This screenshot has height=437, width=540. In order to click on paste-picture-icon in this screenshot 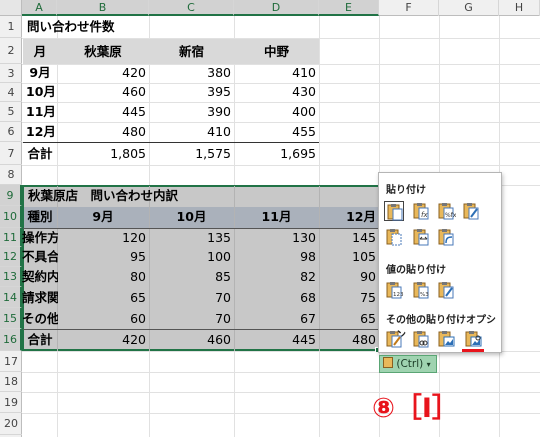, I will do `click(446, 339)`.